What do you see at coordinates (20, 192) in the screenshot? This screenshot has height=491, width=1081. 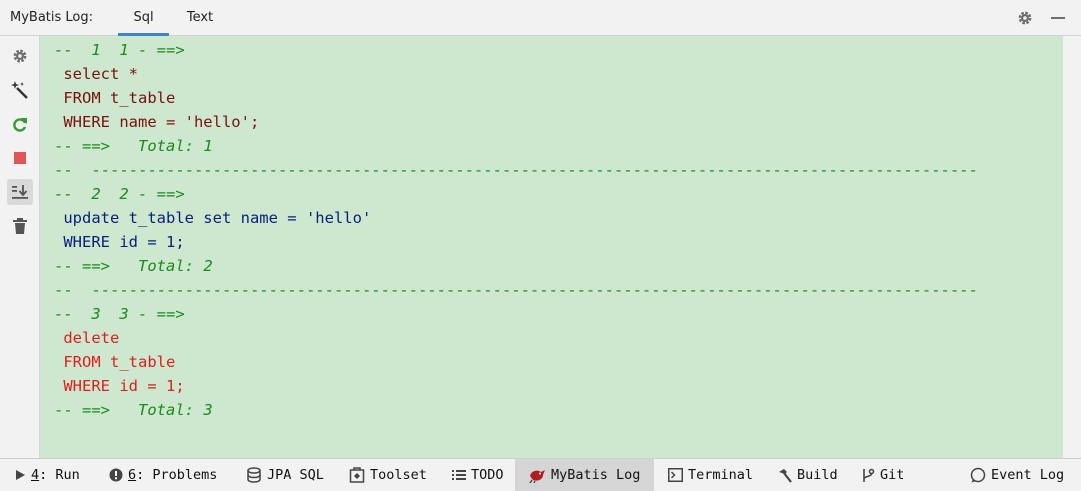 I see `scroll-to-end-icon` at bounding box center [20, 192].